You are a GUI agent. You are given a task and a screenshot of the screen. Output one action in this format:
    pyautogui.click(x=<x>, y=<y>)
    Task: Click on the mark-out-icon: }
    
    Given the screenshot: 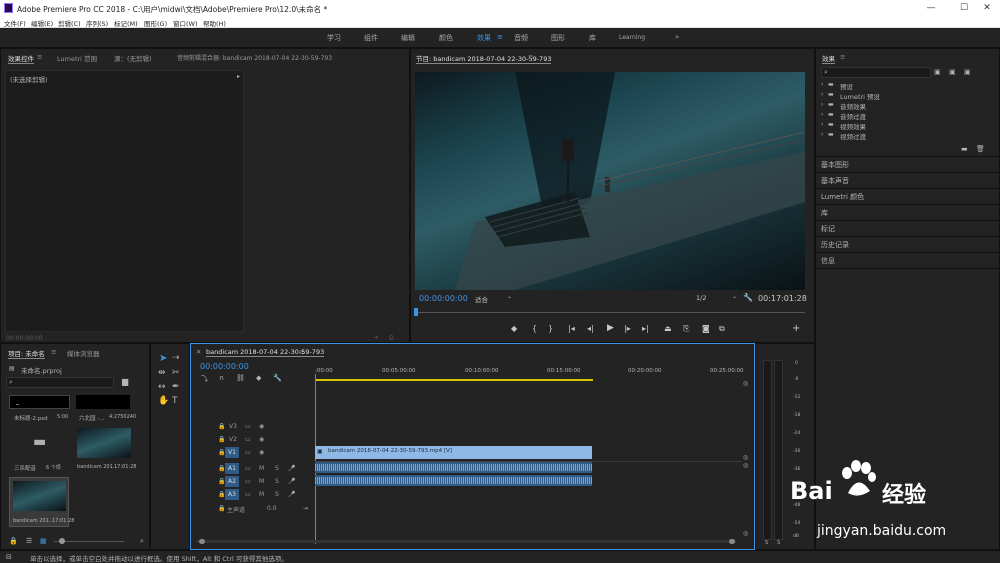 What is the action you would take?
    pyautogui.click(x=550, y=328)
    